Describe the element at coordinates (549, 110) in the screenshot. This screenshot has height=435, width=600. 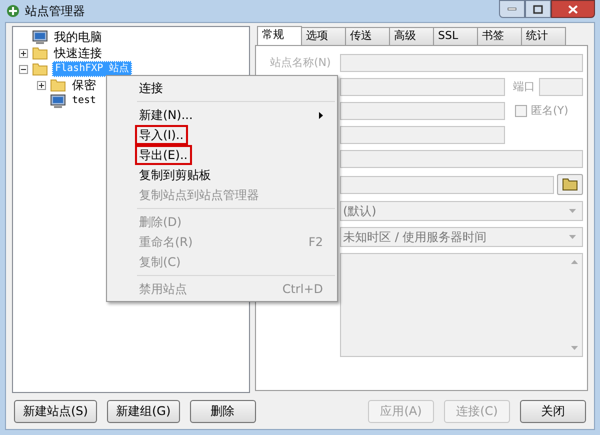
I see `checkbox-label: 匿名(Y)` at that location.